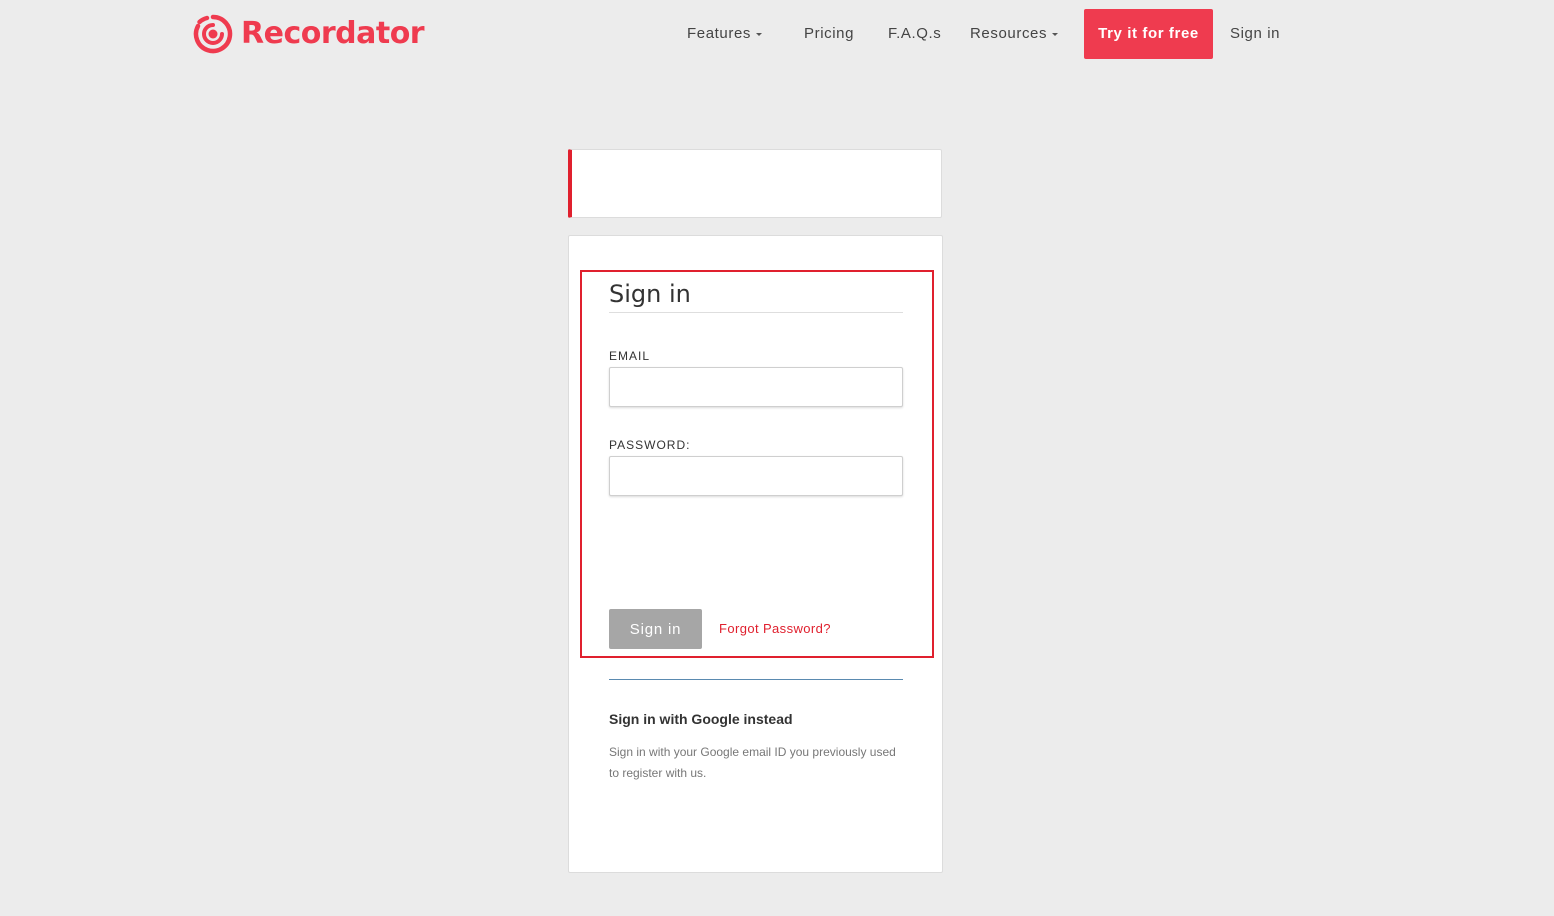  I want to click on section-divider, so click(756, 679).